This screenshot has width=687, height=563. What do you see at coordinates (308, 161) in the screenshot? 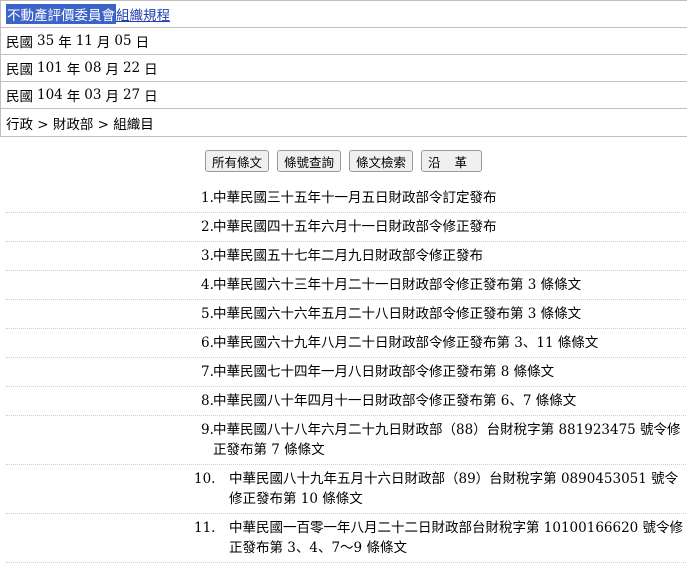
I see `article-query-button: 條號查詢` at bounding box center [308, 161].